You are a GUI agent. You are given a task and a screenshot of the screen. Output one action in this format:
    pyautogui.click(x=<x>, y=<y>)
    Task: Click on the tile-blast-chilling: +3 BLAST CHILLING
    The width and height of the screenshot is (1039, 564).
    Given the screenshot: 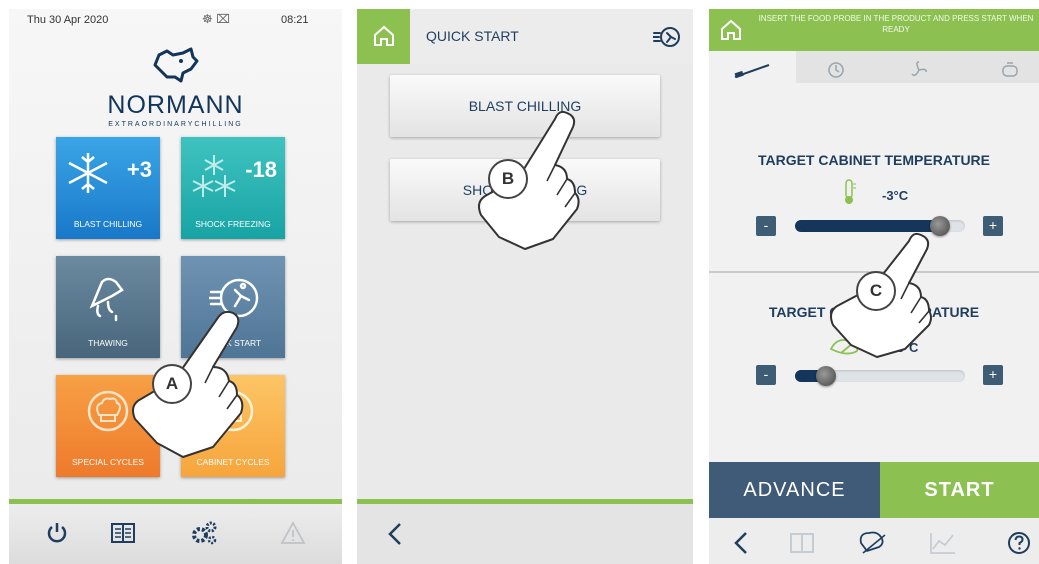 What is the action you would take?
    pyautogui.click(x=108, y=188)
    